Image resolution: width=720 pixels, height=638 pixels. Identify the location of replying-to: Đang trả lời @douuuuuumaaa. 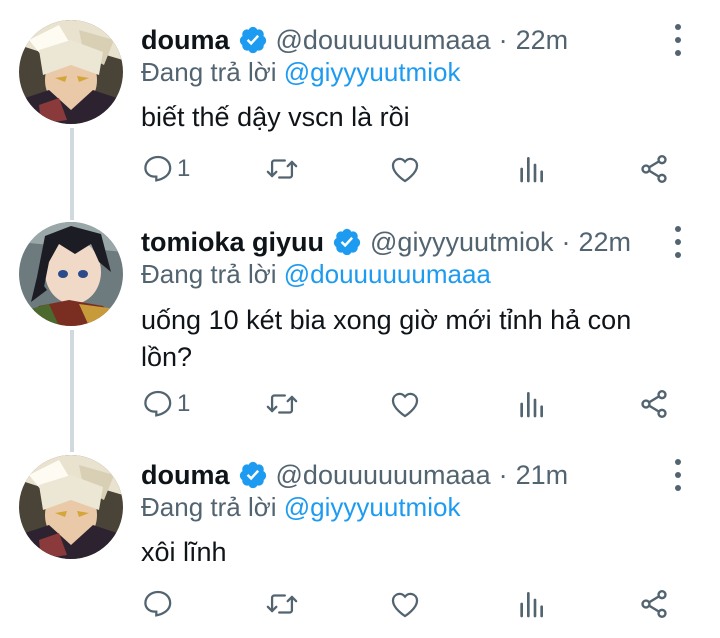
(316, 274).